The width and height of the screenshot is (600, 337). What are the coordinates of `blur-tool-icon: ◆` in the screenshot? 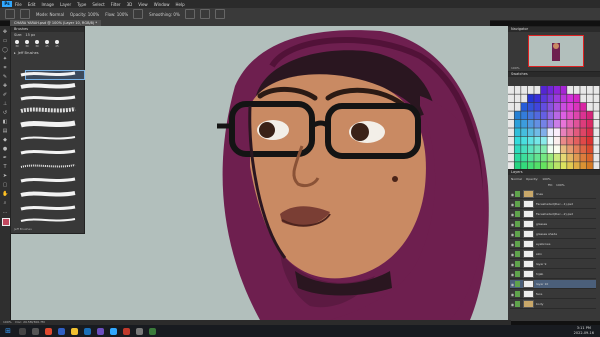 It's located at (5, 140).